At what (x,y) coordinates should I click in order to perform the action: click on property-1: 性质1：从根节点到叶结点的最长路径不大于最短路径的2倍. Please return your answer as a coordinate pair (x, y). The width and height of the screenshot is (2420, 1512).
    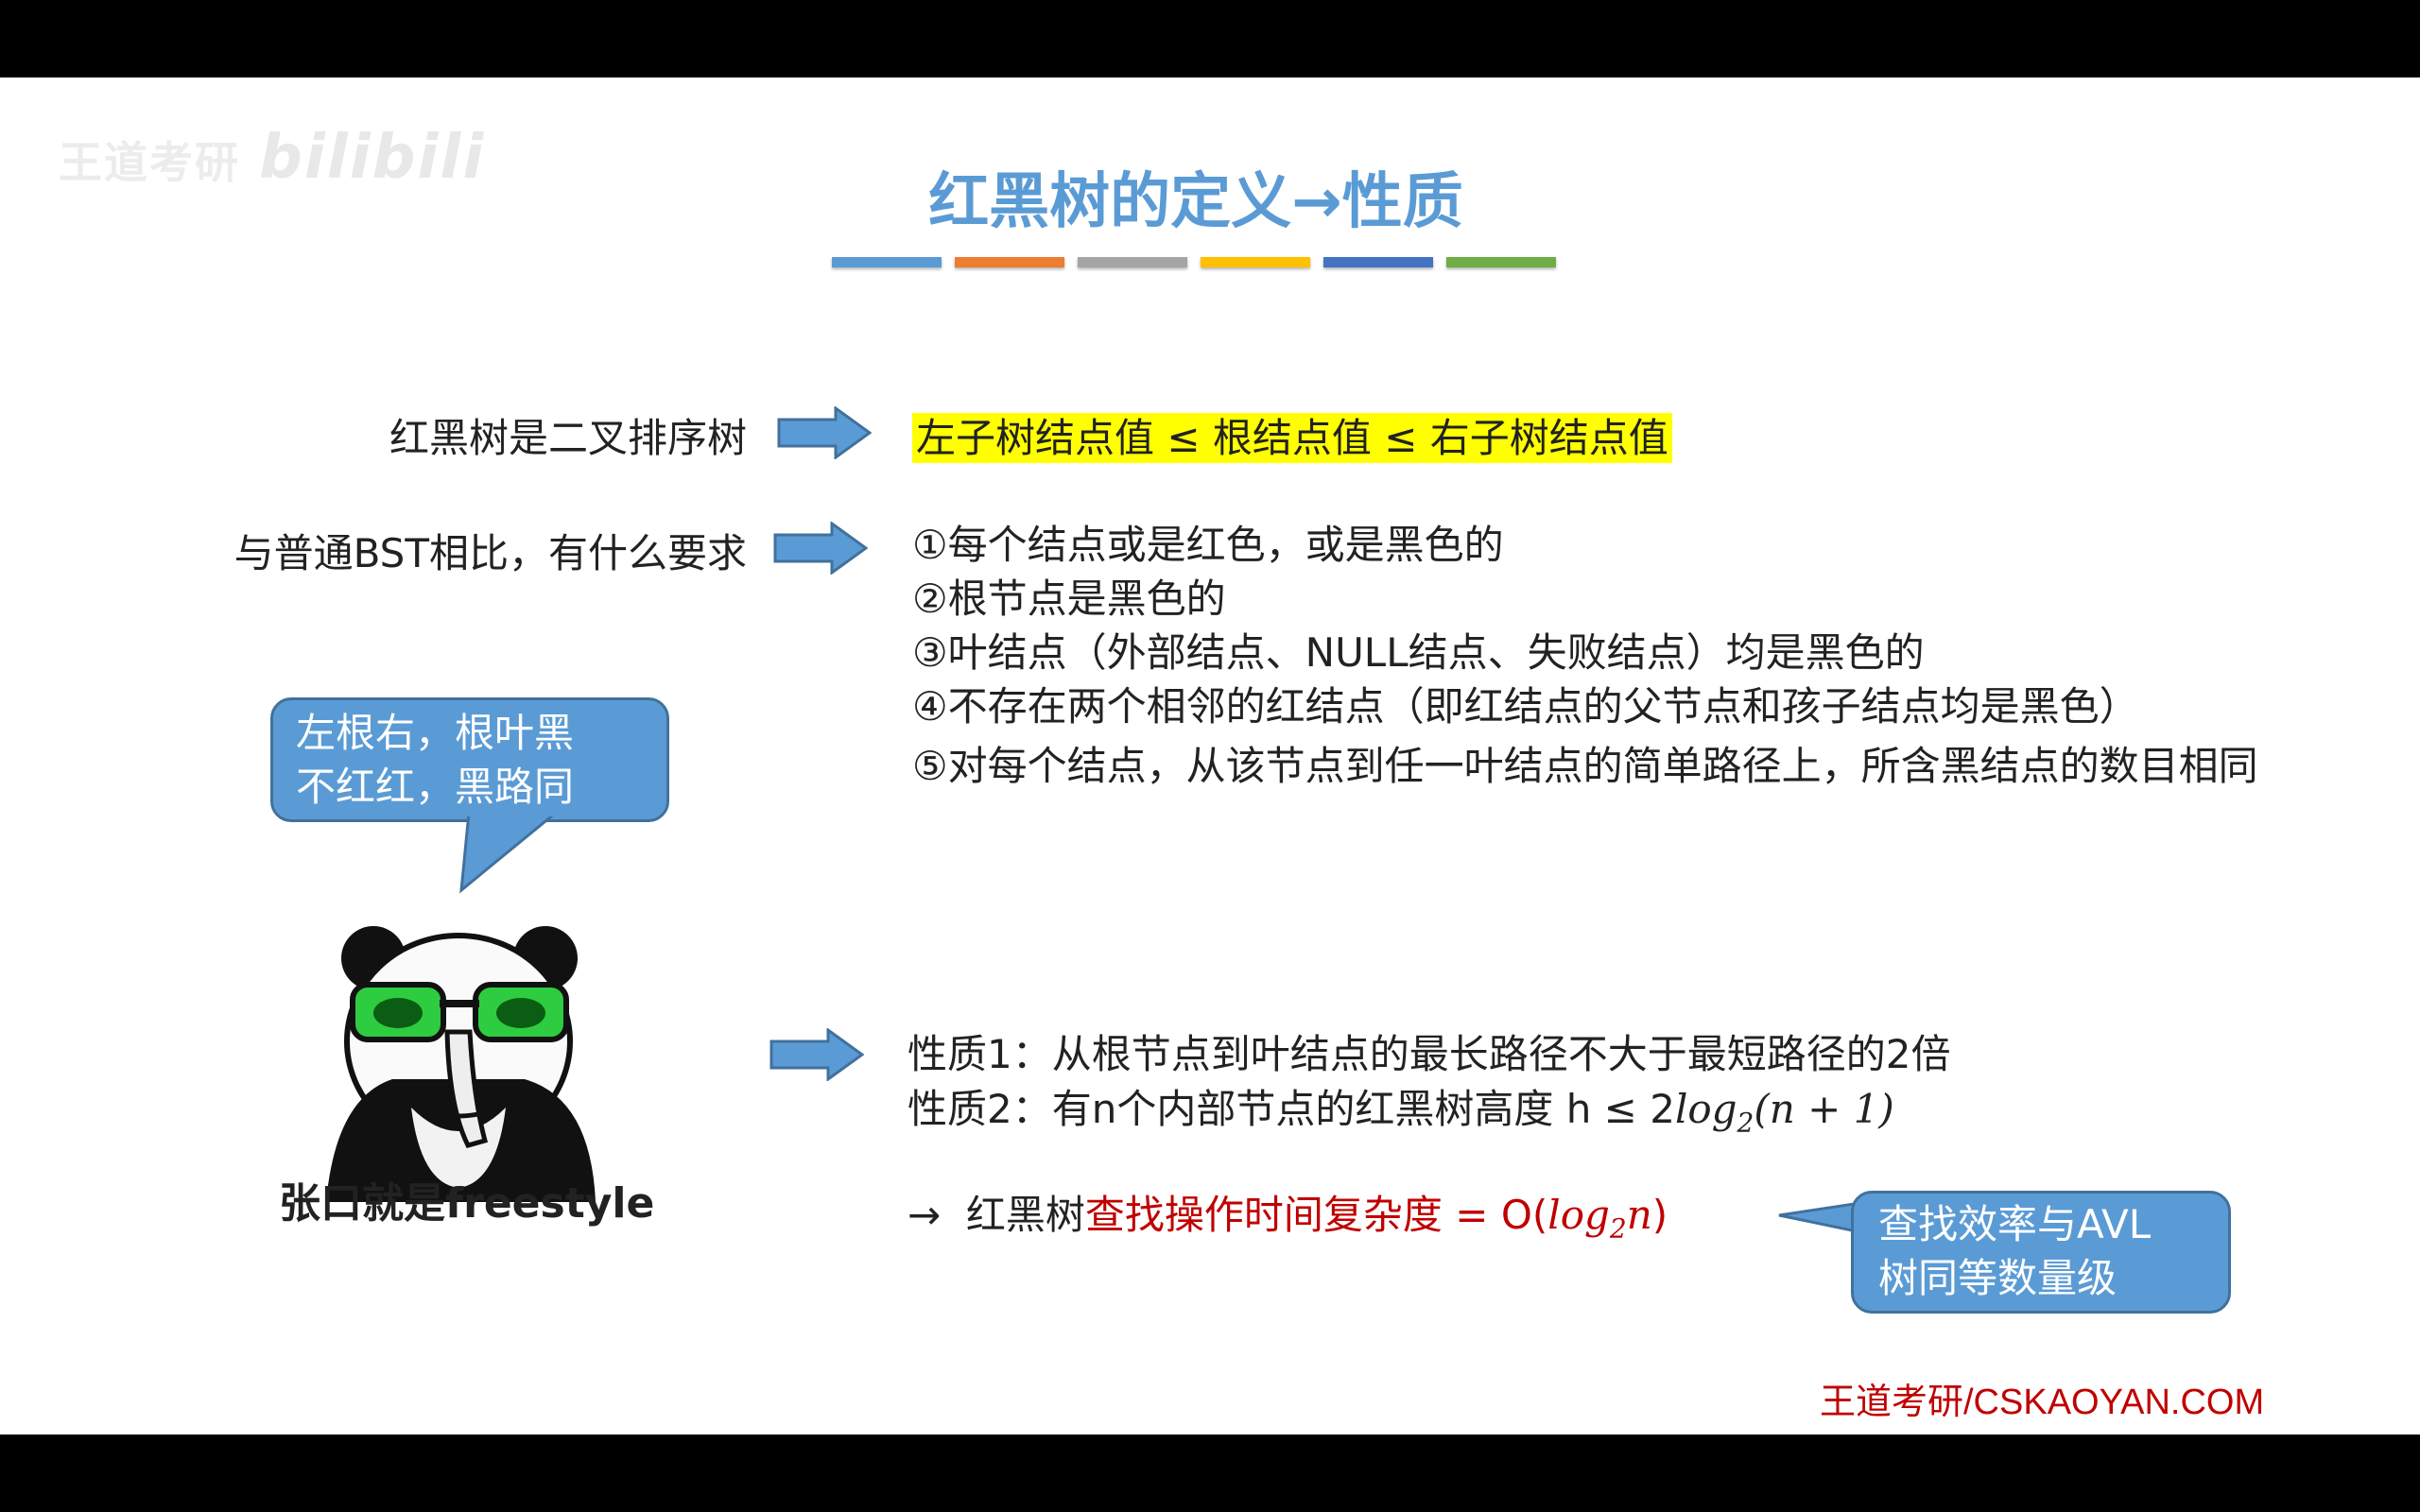
    Looking at the image, I should click on (1430, 1054).